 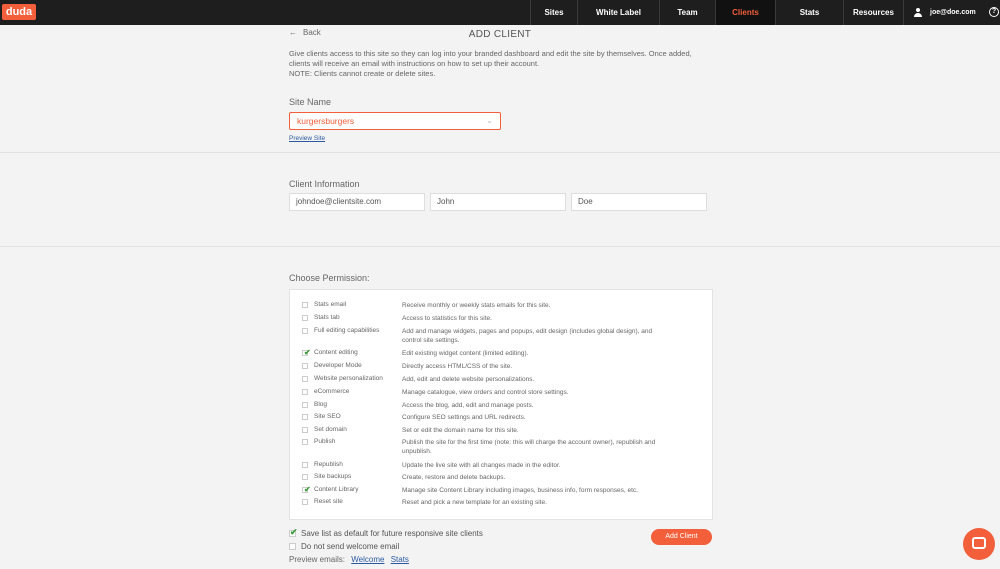 I want to click on save-default-checkbox: ✔, so click(x=293, y=532).